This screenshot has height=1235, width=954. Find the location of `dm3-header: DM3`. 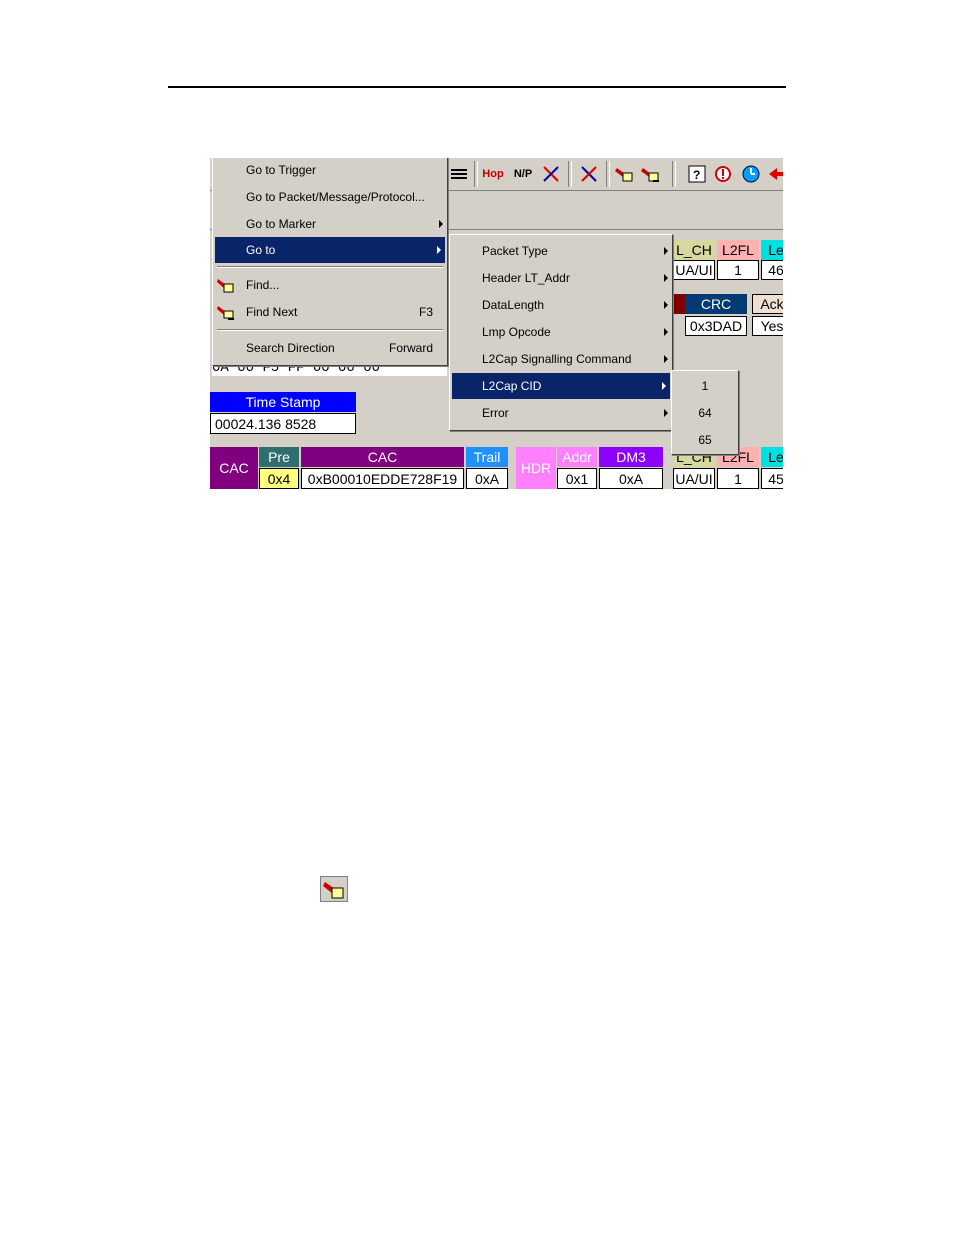

dm3-header: DM3 is located at coordinates (631, 457).